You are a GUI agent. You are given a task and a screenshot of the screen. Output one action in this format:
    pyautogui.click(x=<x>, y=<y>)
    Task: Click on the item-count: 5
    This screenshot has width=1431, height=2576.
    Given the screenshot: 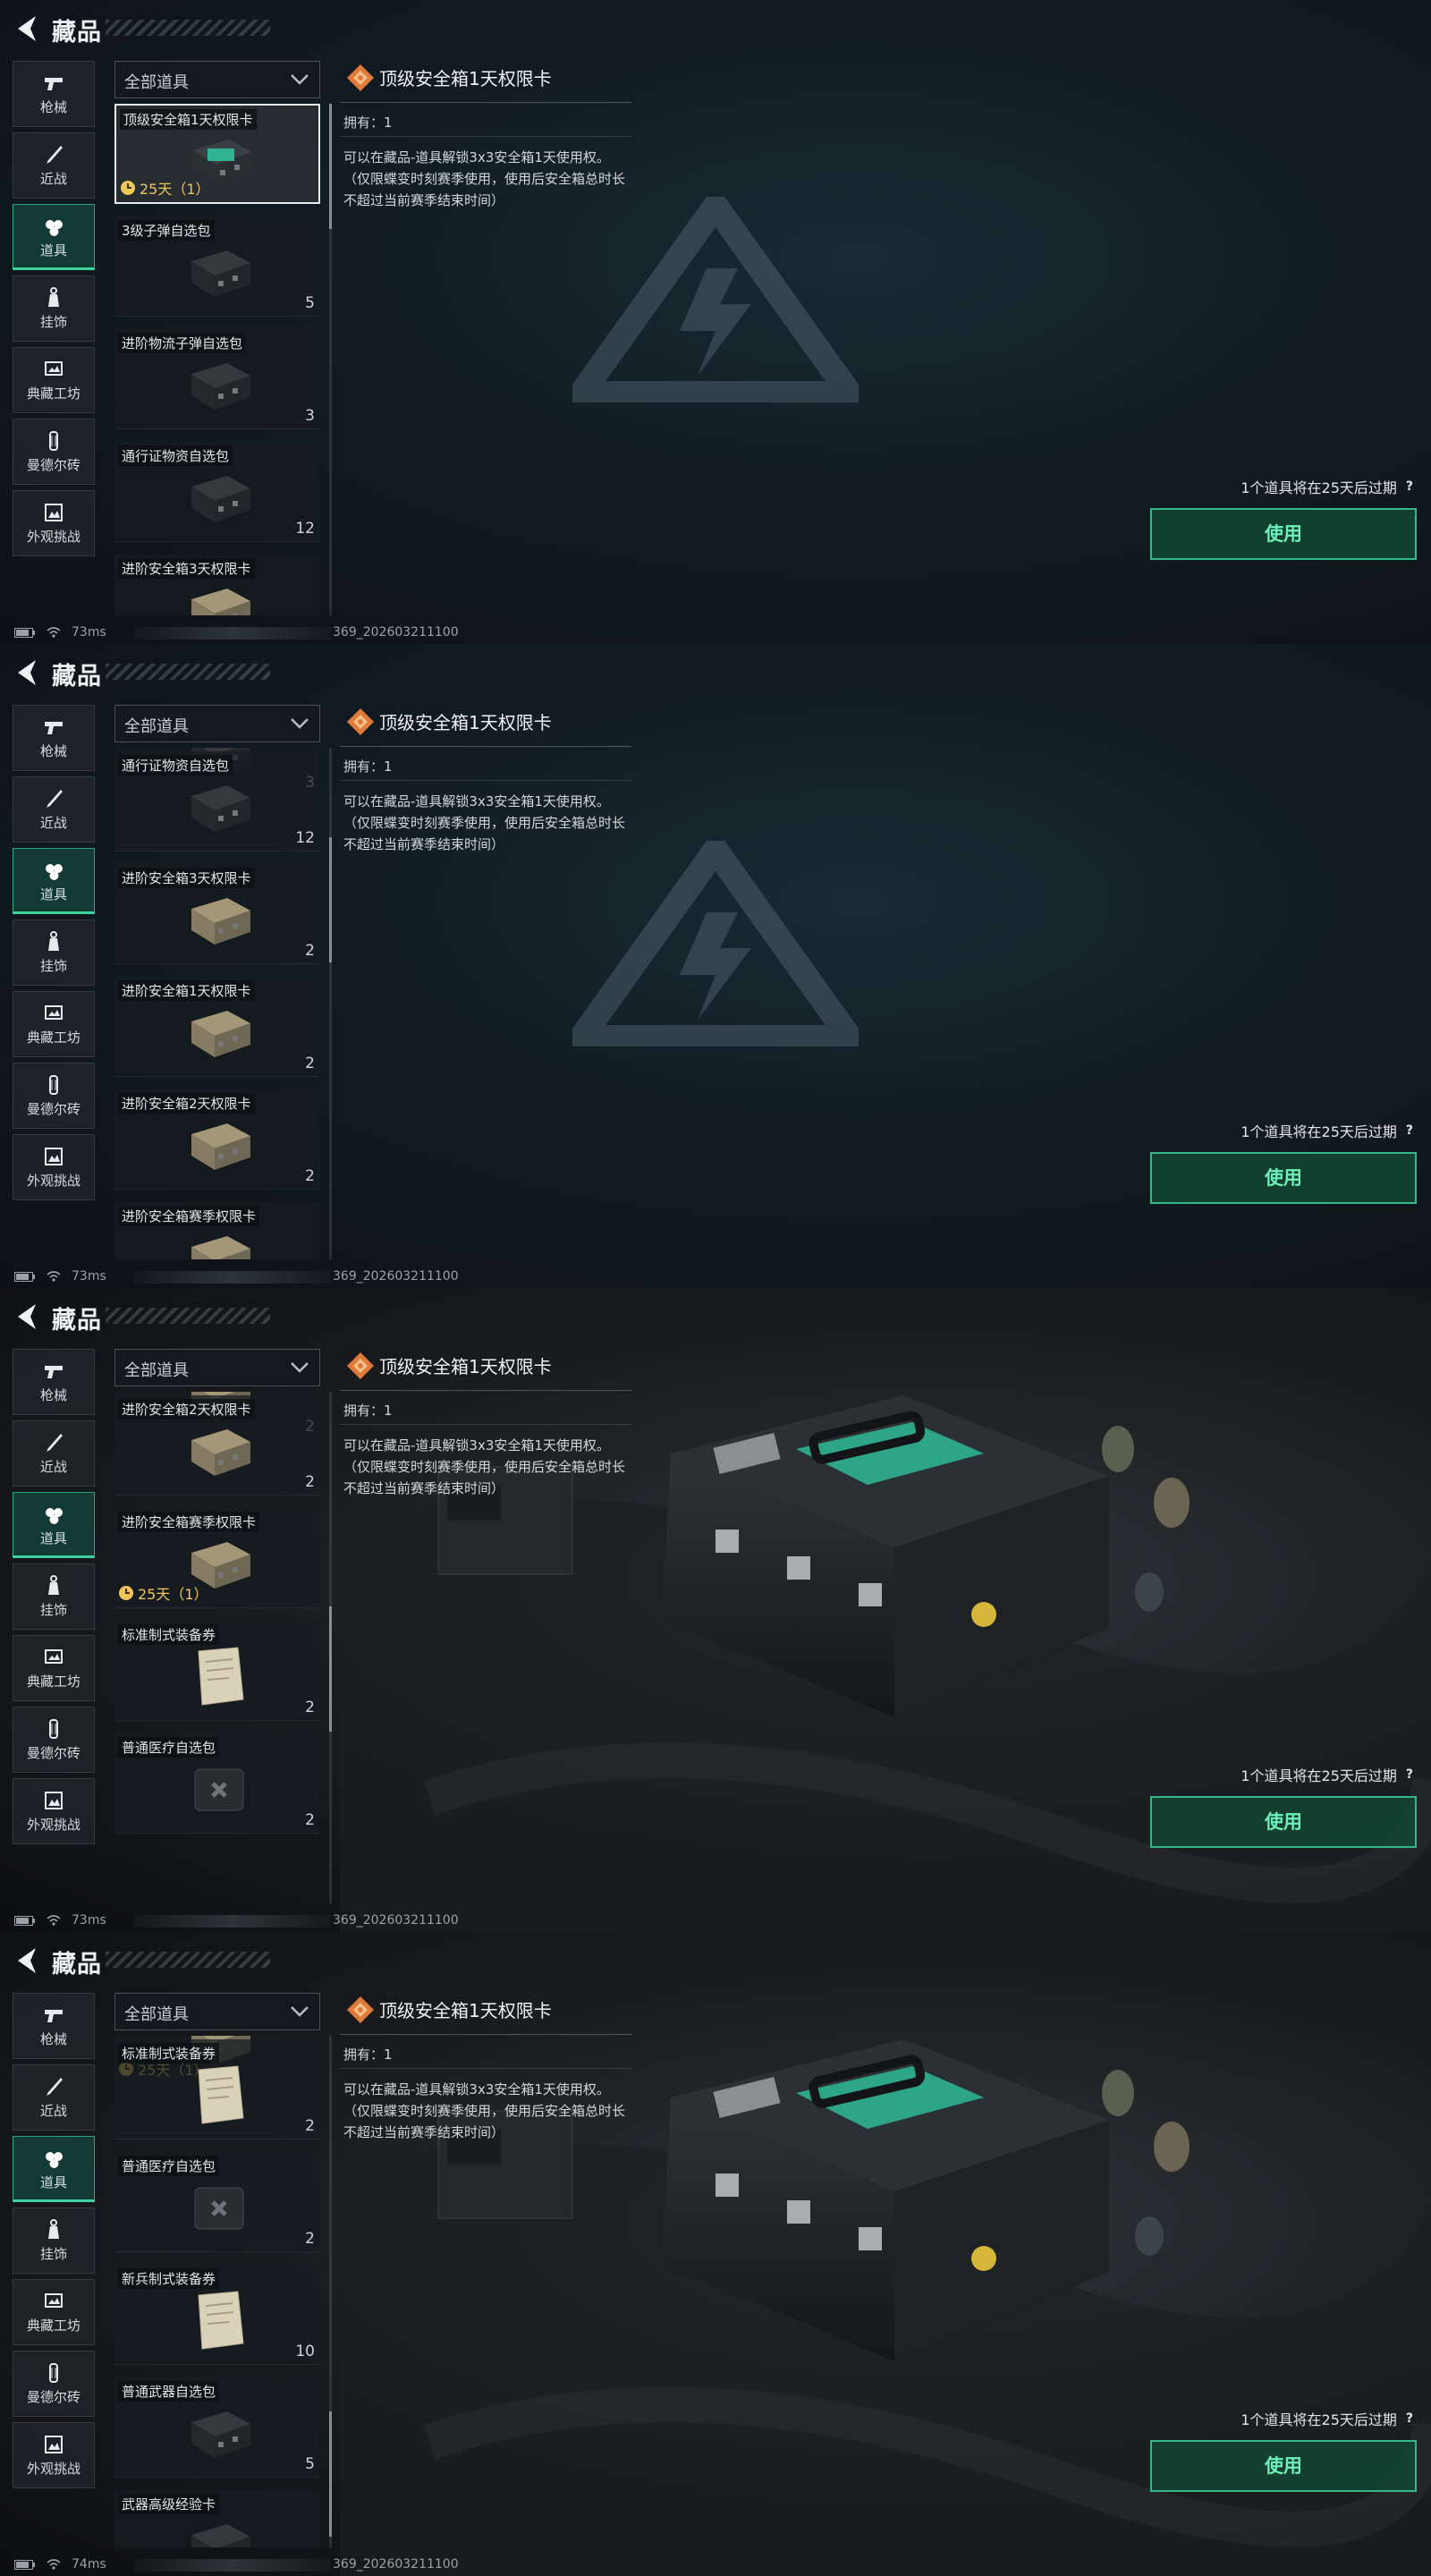 What is the action you would take?
    pyautogui.click(x=310, y=2464)
    